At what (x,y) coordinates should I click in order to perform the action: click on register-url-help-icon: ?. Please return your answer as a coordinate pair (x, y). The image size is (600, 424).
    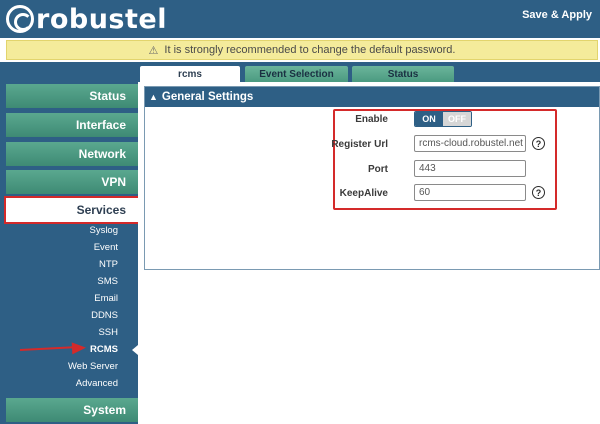
    Looking at the image, I should click on (538, 143).